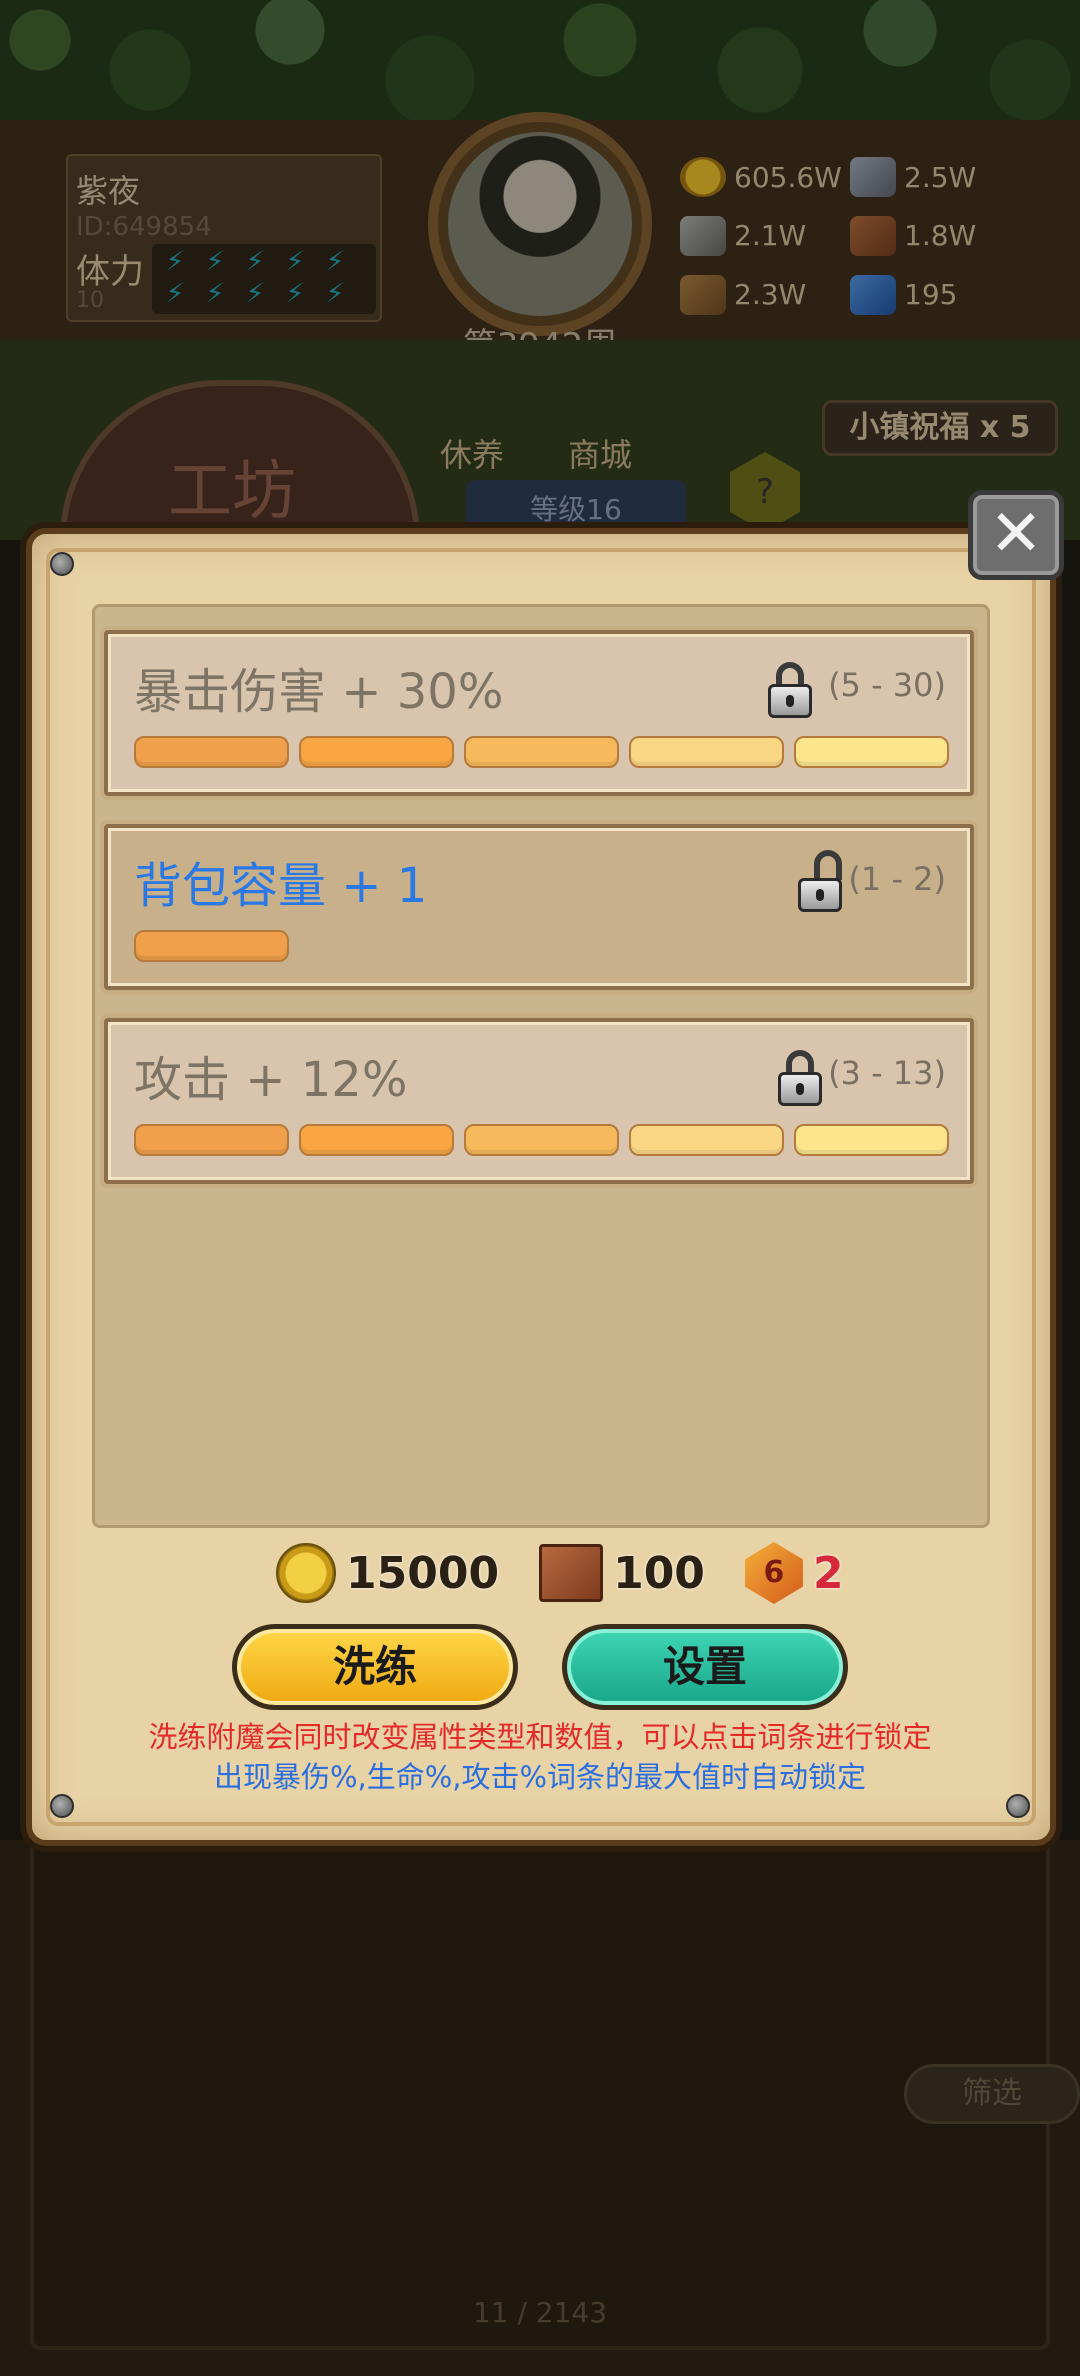 The width and height of the screenshot is (1080, 2376). Describe the element at coordinates (773, 1573) in the screenshot. I see `gem-icon: 6` at that location.